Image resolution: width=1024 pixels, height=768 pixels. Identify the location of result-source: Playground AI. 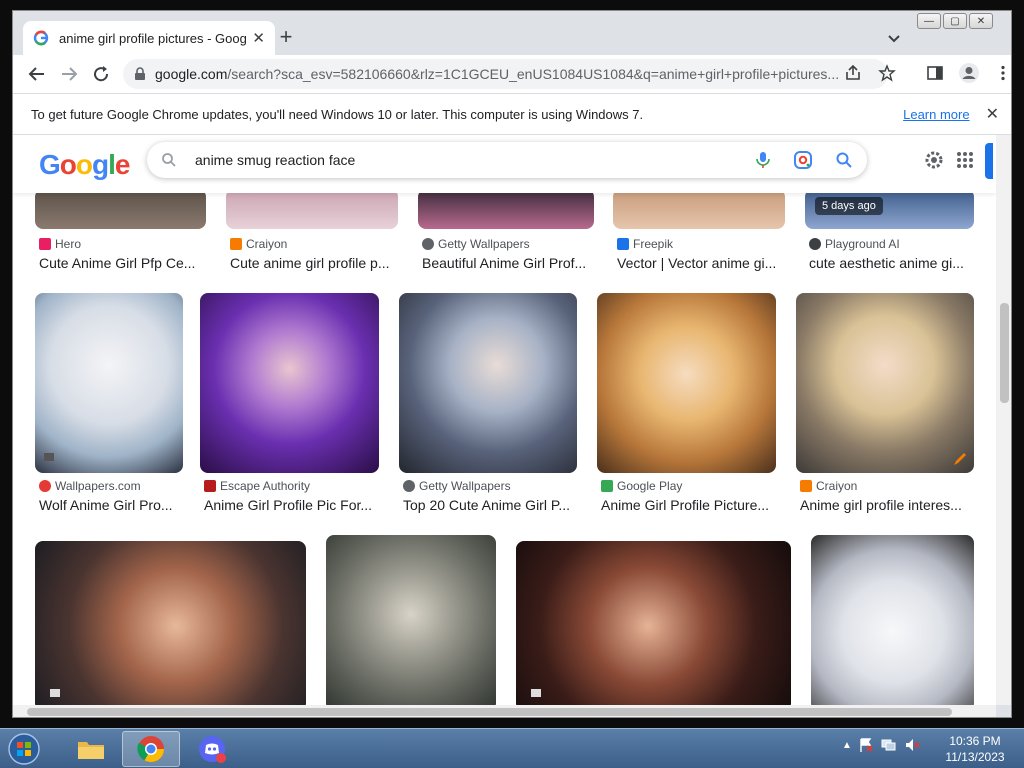
(854, 244).